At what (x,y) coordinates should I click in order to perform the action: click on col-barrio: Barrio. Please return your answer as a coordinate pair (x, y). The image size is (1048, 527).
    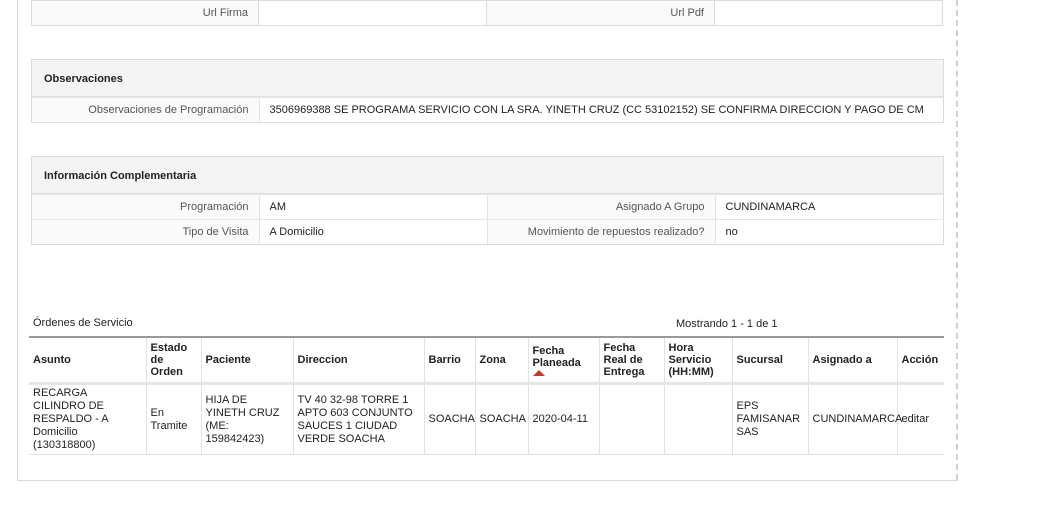
    Looking at the image, I should click on (449, 360).